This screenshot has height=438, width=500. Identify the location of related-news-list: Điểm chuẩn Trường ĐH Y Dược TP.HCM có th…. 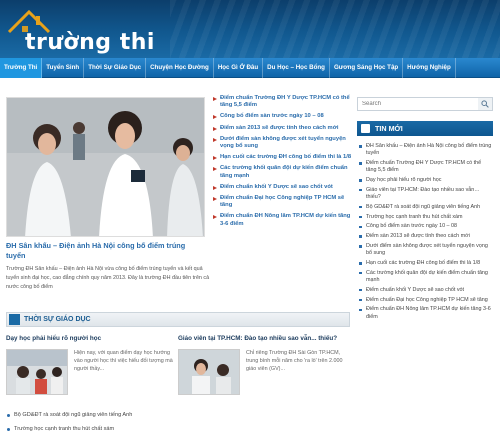
(282, 163).